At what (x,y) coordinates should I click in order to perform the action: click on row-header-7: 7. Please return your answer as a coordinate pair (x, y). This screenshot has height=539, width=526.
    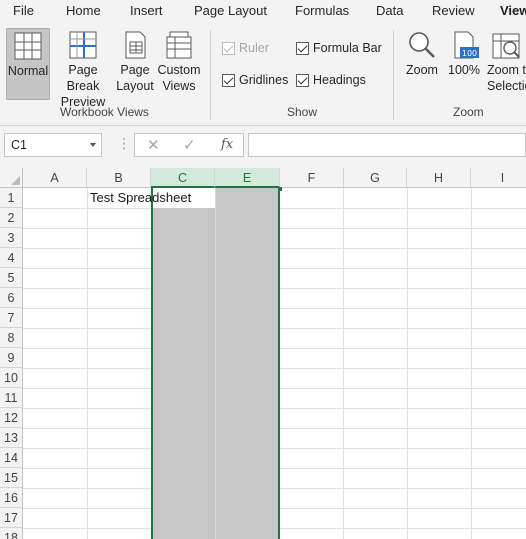
    Looking at the image, I should click on (11, 318).